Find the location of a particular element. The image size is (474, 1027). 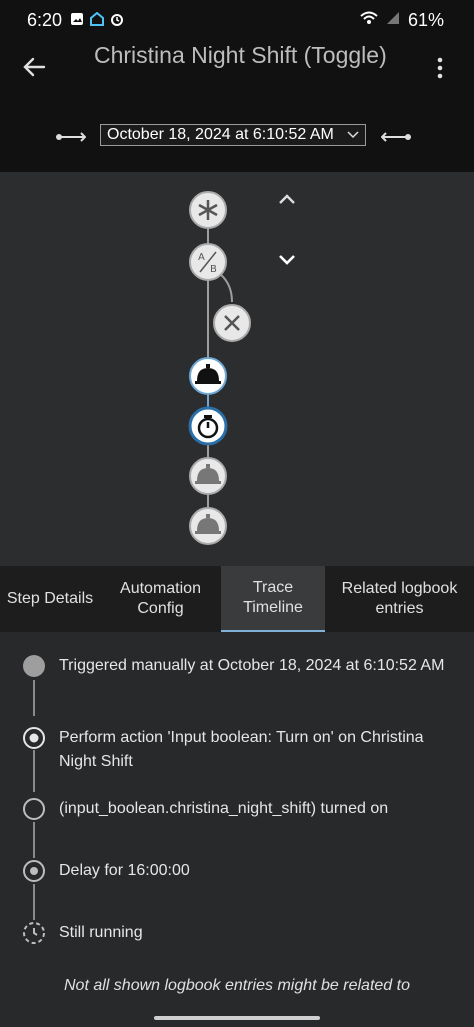

delay-node is located at coordinates (208, 426).